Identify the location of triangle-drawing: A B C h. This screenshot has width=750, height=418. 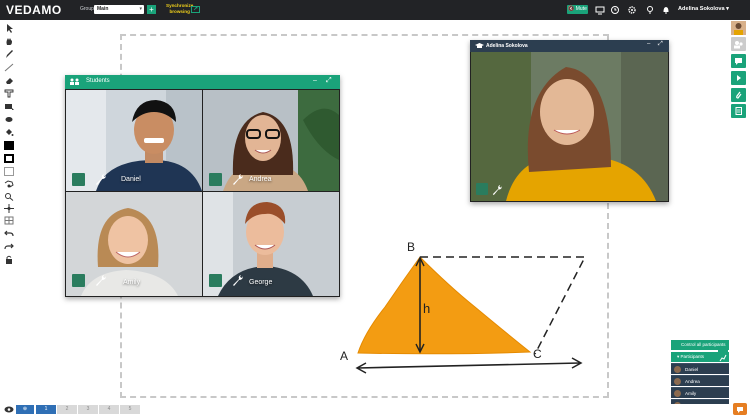
(465, 307).